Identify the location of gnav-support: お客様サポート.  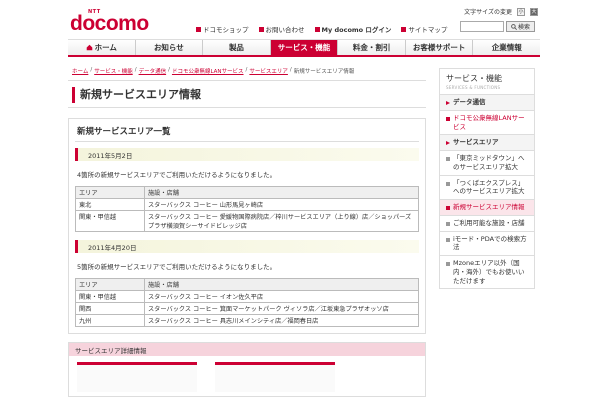
(440, 47).